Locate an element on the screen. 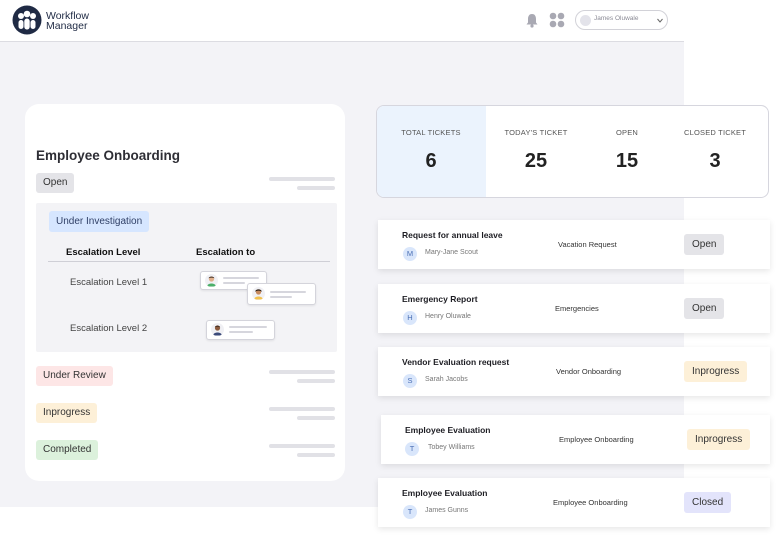 The width and height of the screenshot is (777, 547). chevron-down-icon is located at coordinates (660, 20).